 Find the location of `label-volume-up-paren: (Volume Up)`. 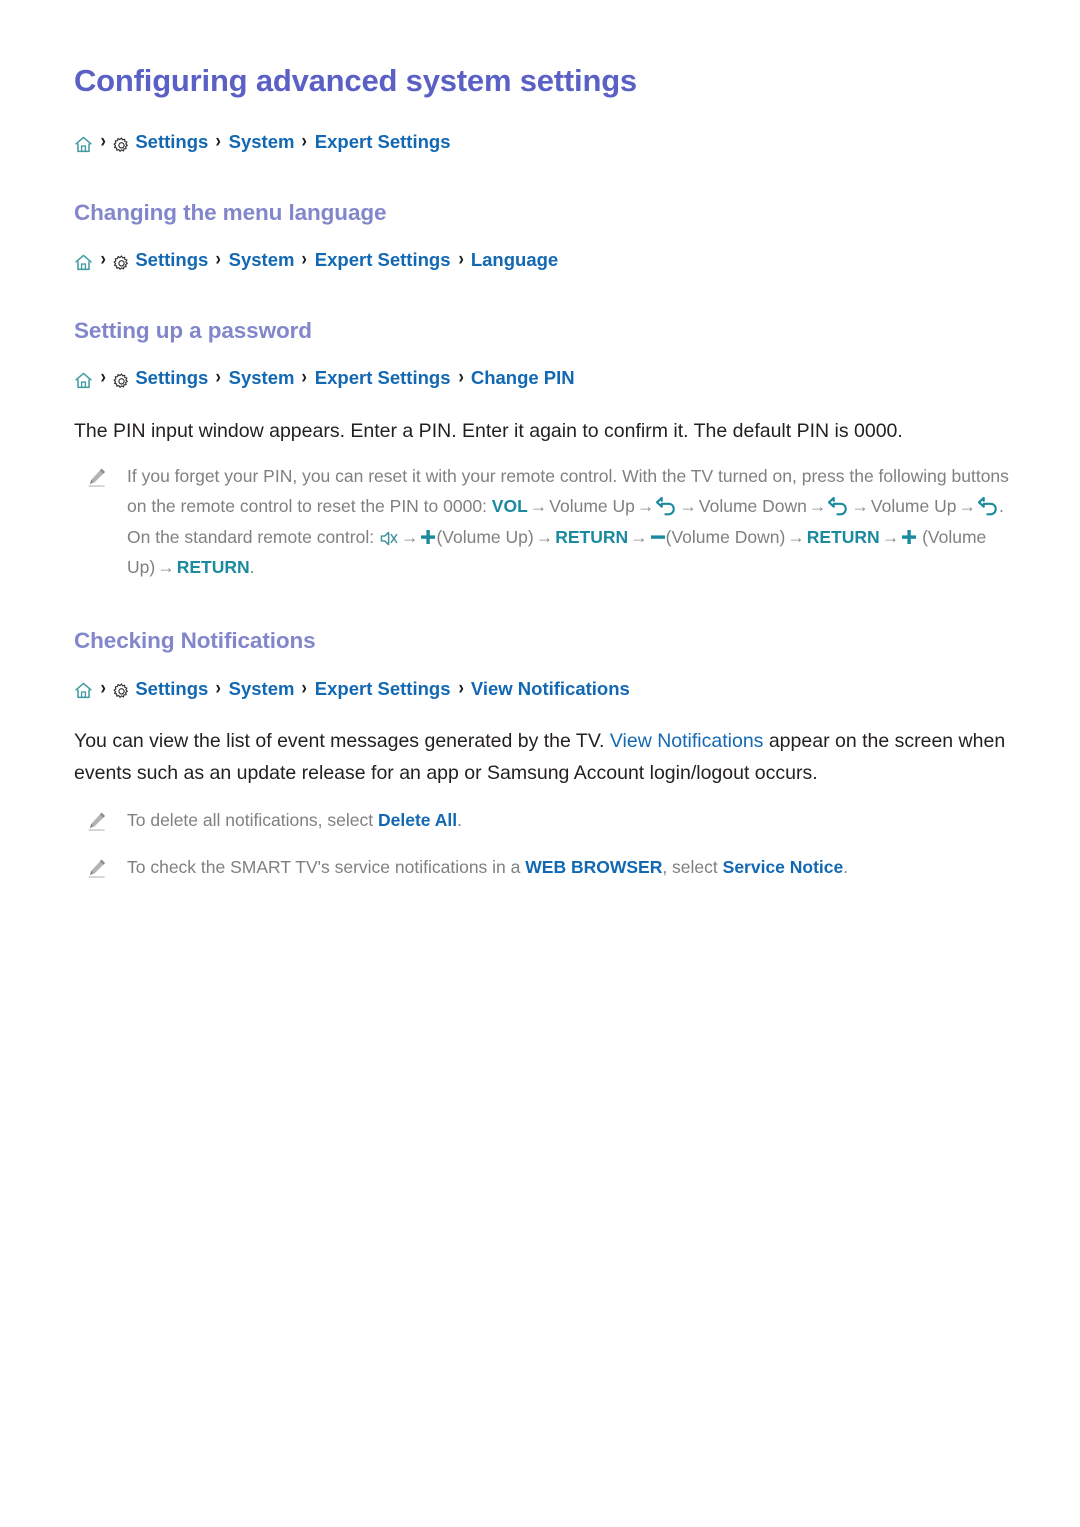

label-volume-up-paren: (Volume Up) is located at coordinates (485, 536).